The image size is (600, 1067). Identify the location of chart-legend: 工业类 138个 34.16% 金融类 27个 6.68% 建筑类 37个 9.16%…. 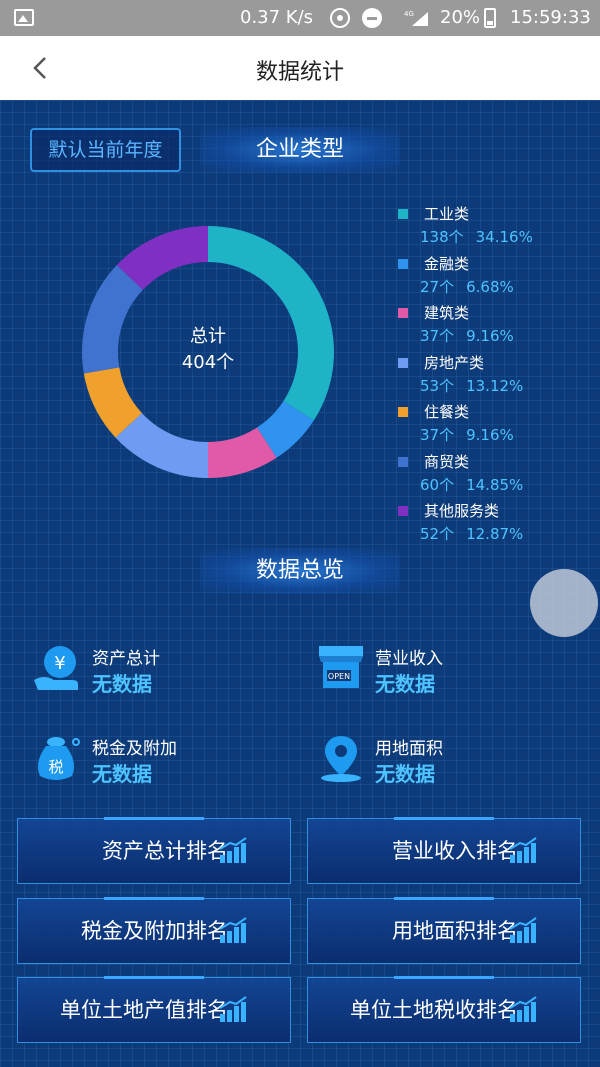
(498, 375).